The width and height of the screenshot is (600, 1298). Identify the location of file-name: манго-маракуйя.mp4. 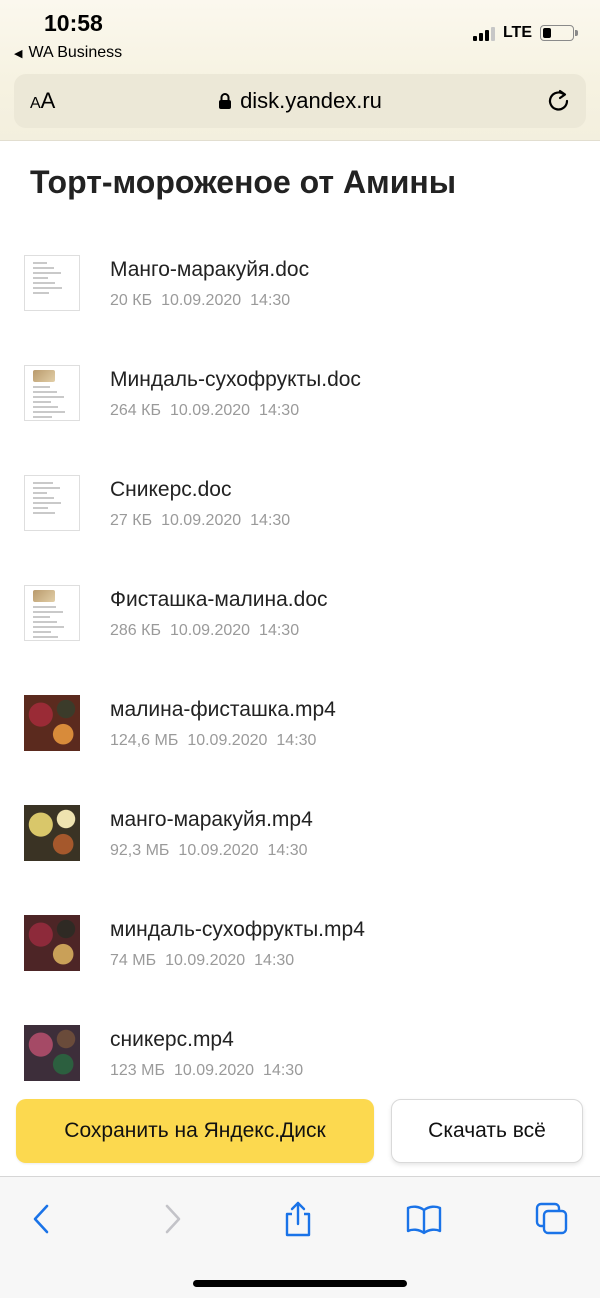
(211, 819).